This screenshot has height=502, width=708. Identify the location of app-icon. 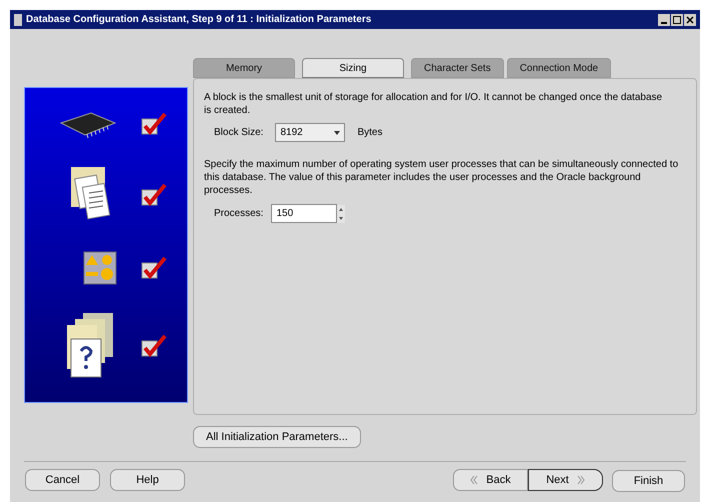
(18, 20).